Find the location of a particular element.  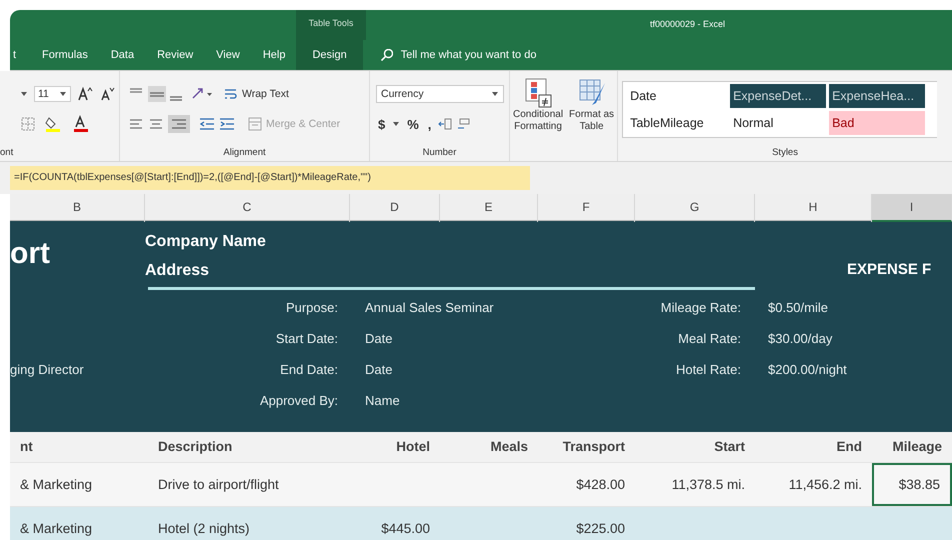

field-label: Approved By: is located at coordinates (299, 400).